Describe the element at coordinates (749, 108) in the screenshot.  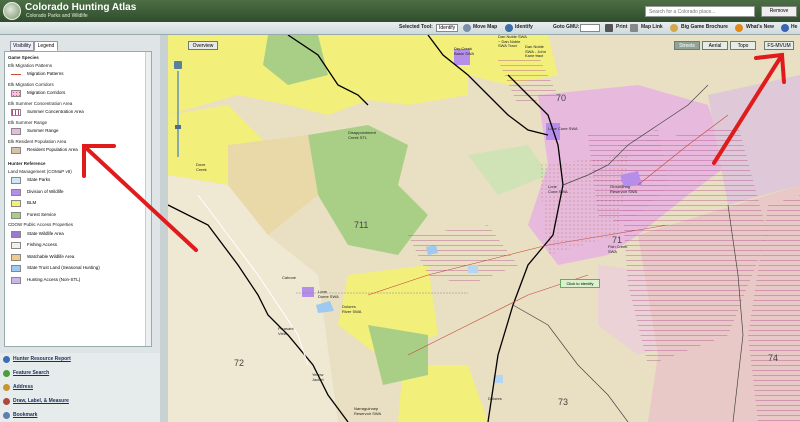
I see `red-arrow-right-icon` at that location.